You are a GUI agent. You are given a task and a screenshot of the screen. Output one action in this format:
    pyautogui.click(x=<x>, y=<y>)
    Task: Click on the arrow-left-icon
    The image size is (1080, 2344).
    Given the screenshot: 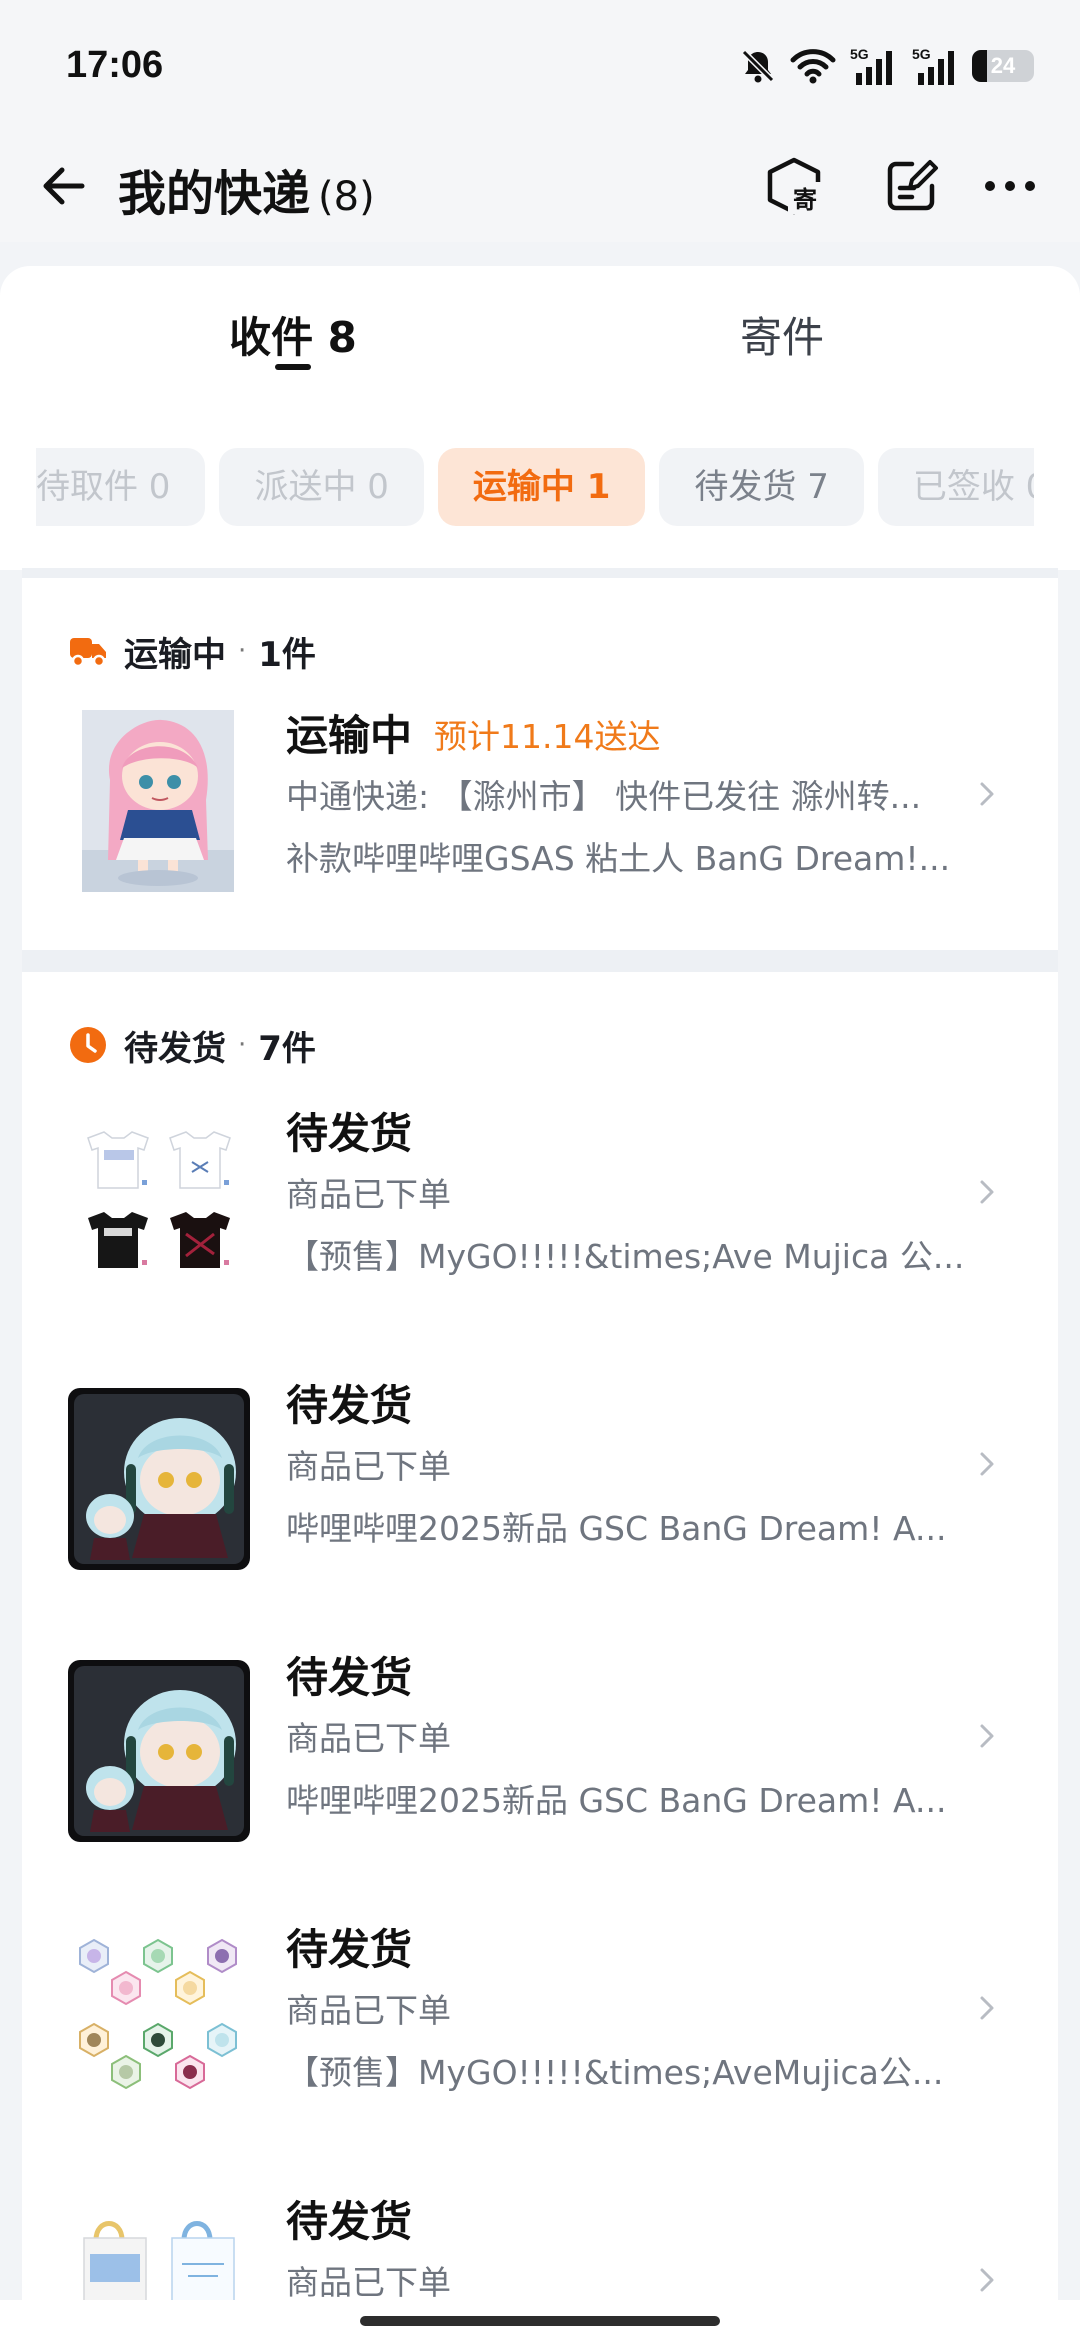 What is the action you would take?
    pyautogui.click(x=64, y=186)
    